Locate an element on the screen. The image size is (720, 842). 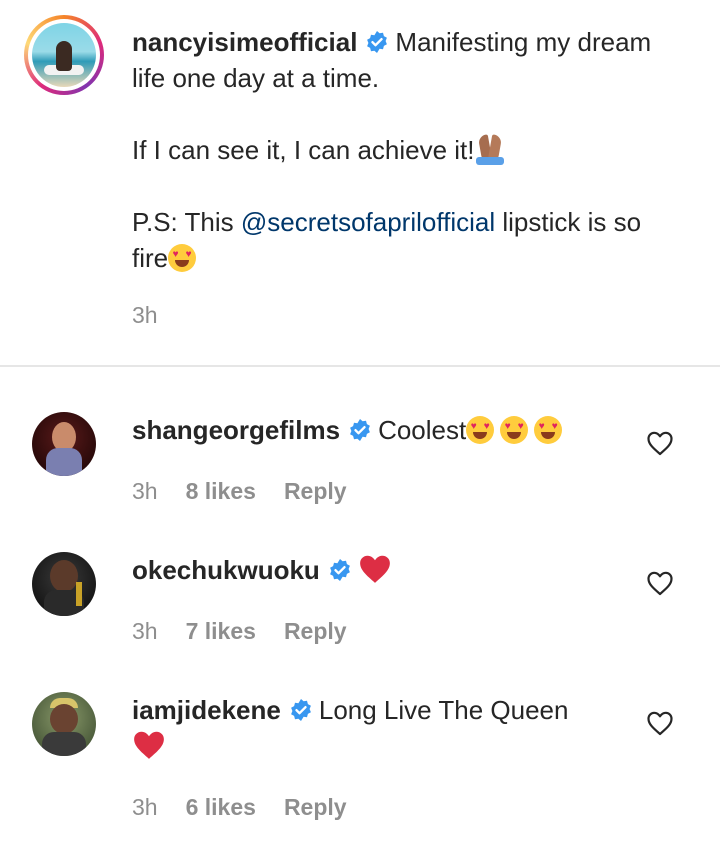
comment-likes: 8 likes is located at coordinates (221, 491).